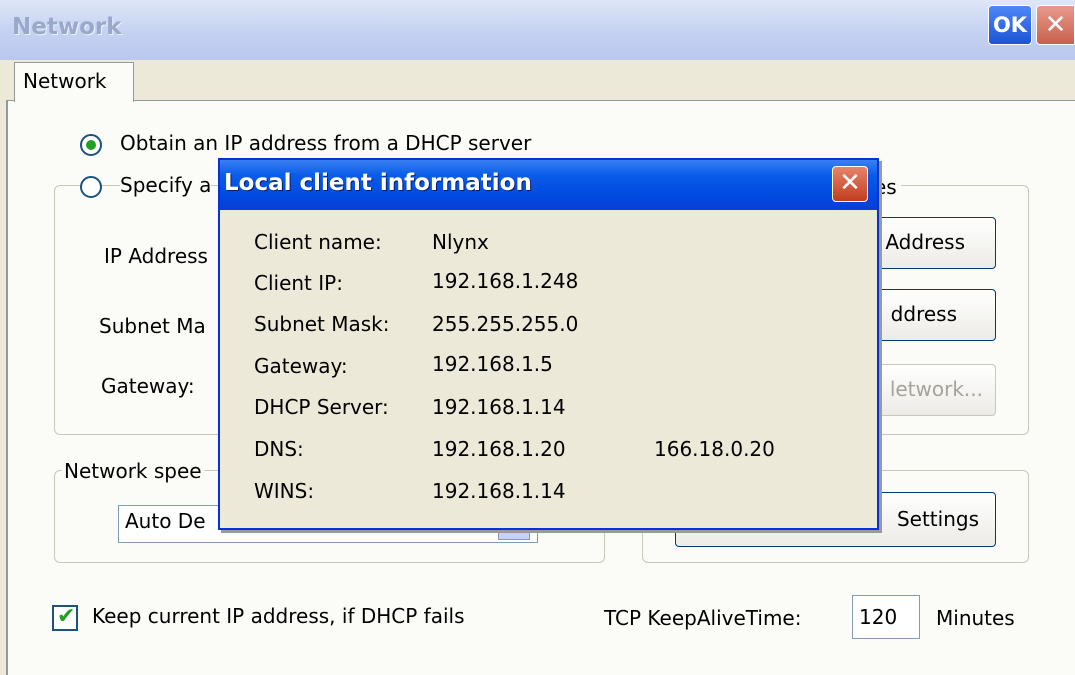 The width and height of the screenshot is (1075, 675). Describe the element at coordinates (460, 242) in the screenshot. I see `client-name-value: Nlynx` at that location.